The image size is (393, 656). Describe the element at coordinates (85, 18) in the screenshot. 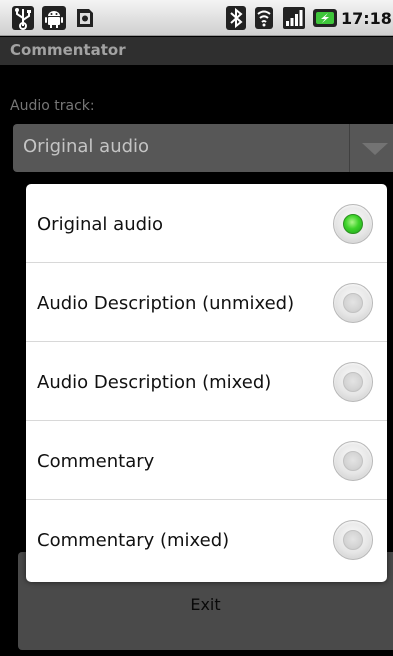

I see `sd-card-icon` at that location.